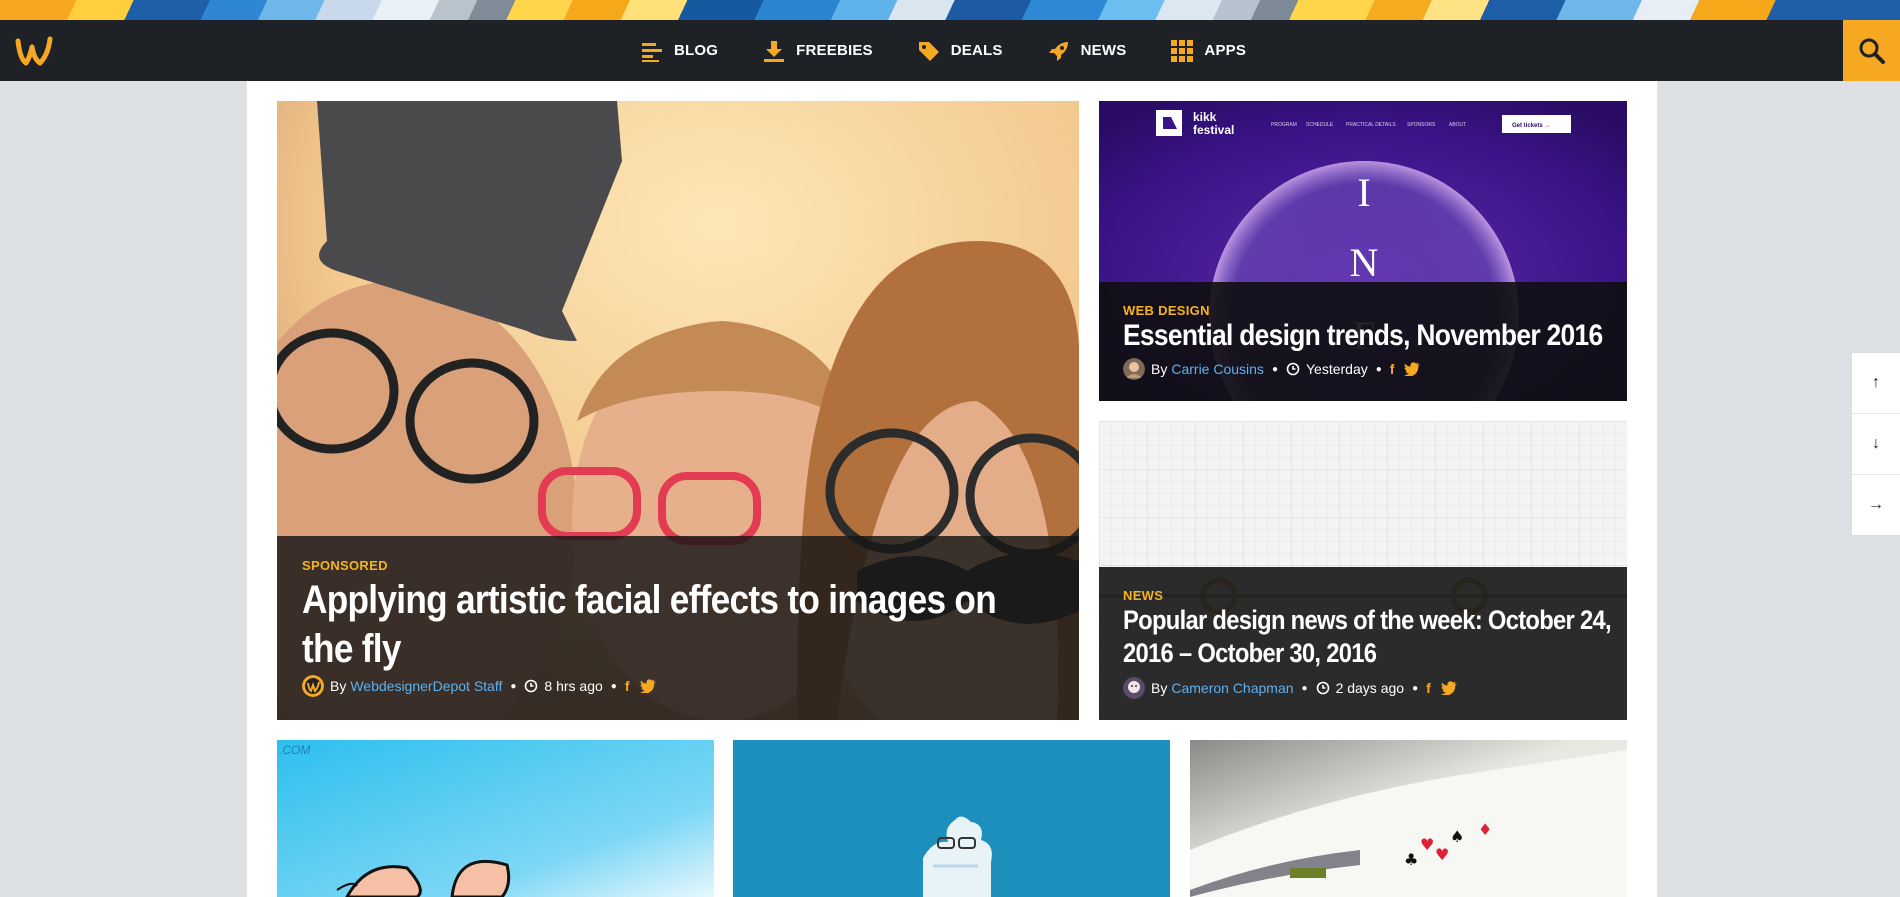 The width and height of the screenshot is (1900, 897). I want to click on article-meta: By Cameron Chapman ● 2 days ago ● f, so click(1290, 688).